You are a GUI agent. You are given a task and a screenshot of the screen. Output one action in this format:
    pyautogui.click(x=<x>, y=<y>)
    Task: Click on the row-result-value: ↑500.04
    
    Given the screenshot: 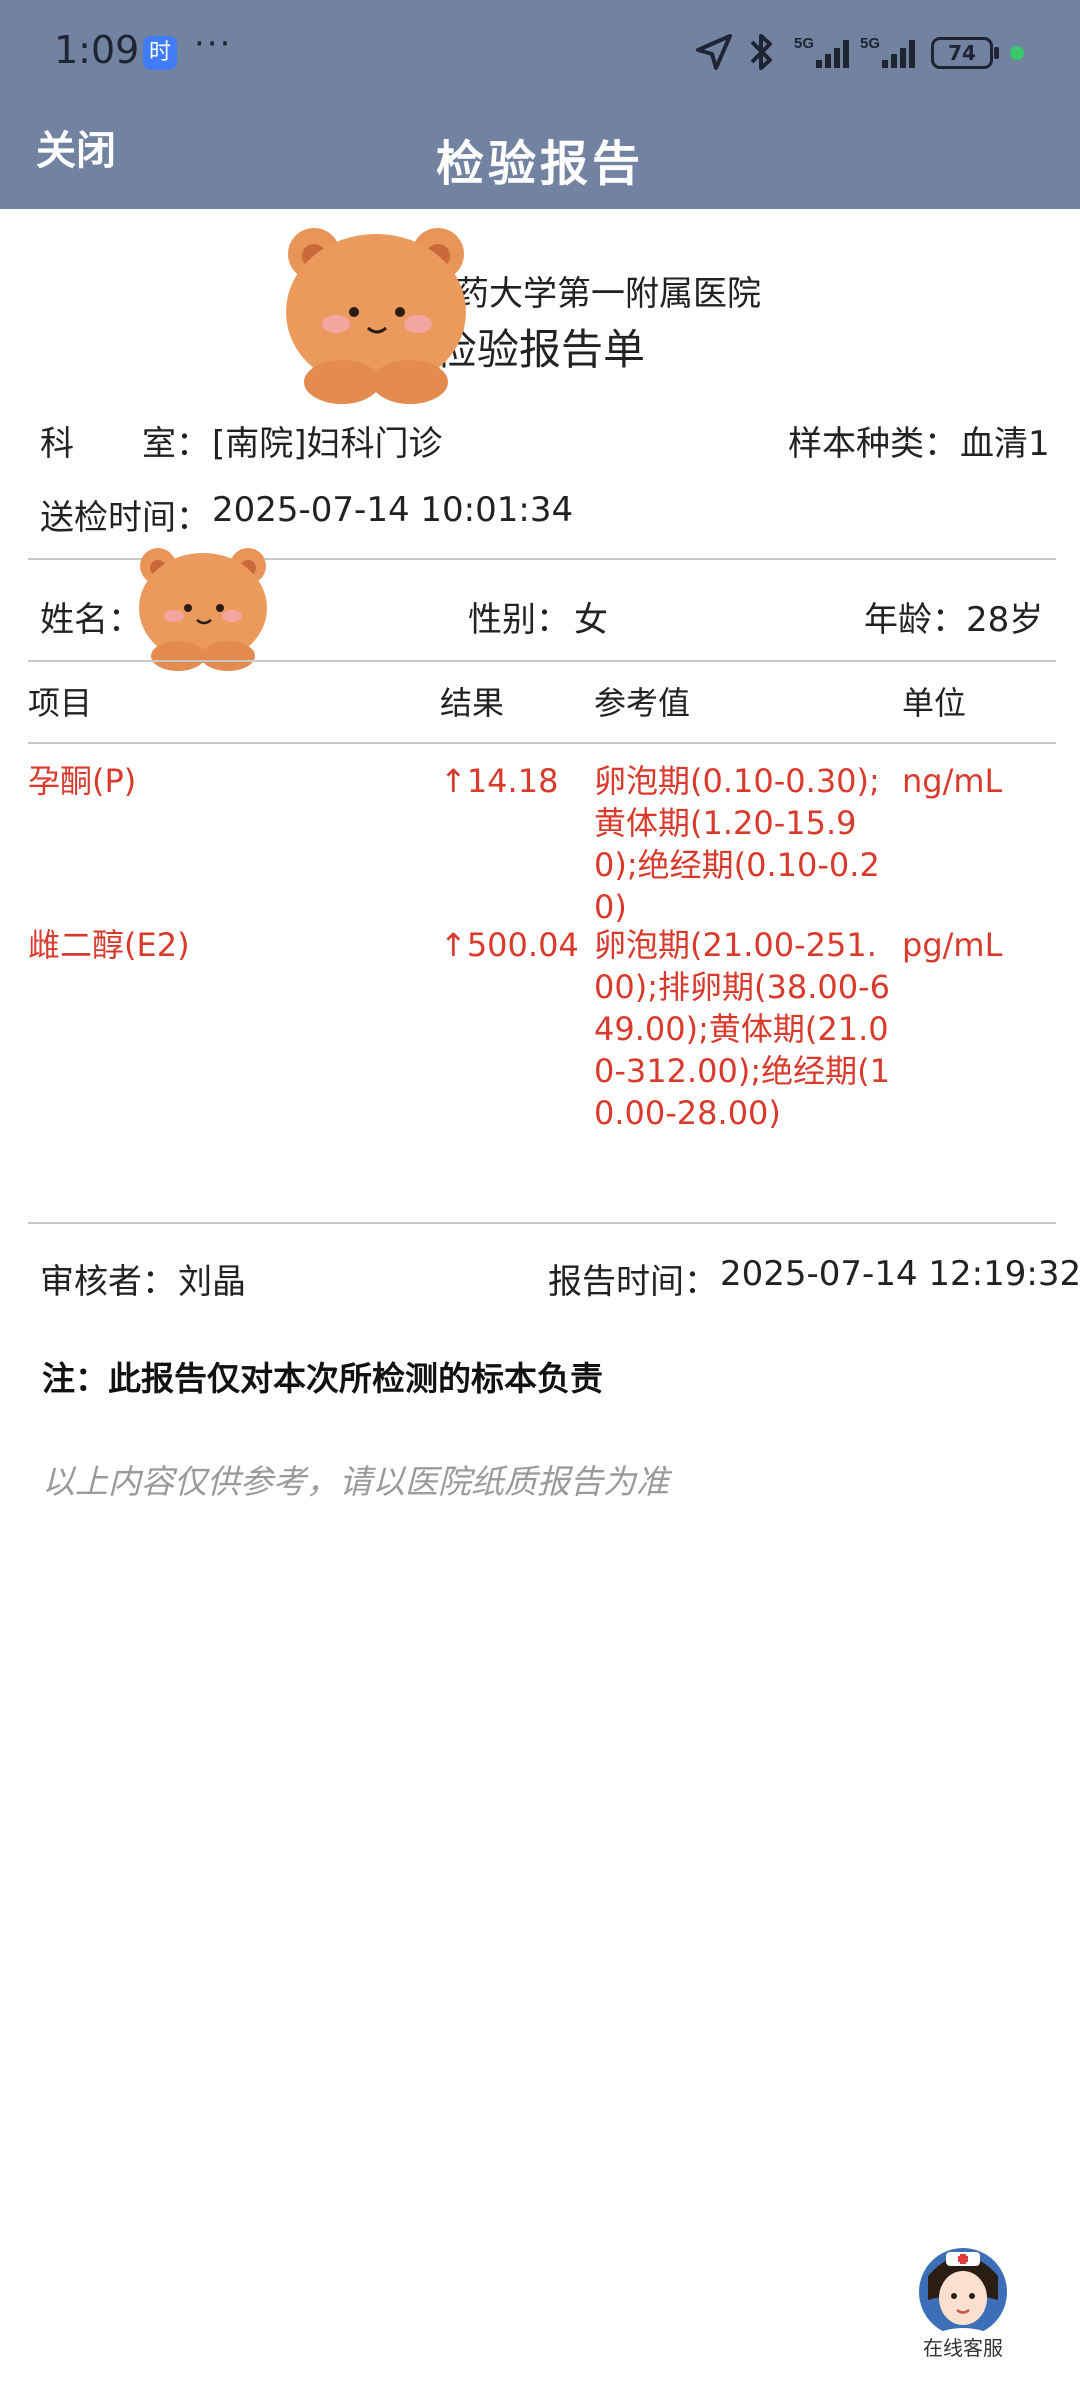 What is the action you would take?
    pyautogui.click(x=509, y=945)
    